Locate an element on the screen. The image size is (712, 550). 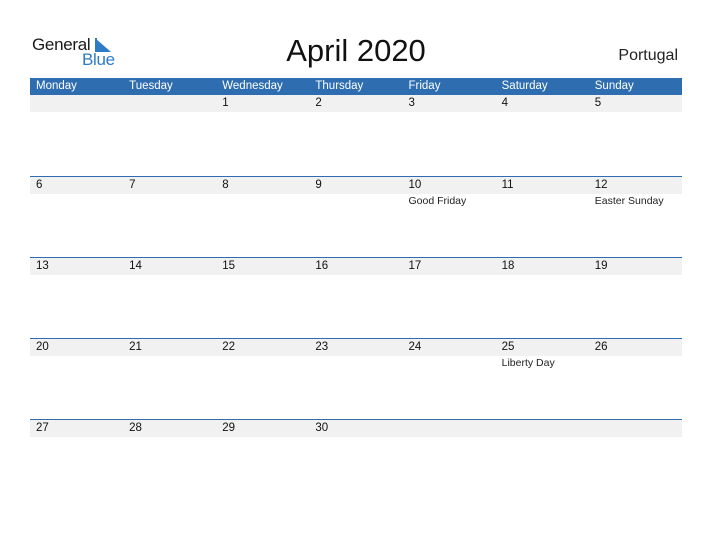
day-cell: 5 is located at coordinates (635, 103).